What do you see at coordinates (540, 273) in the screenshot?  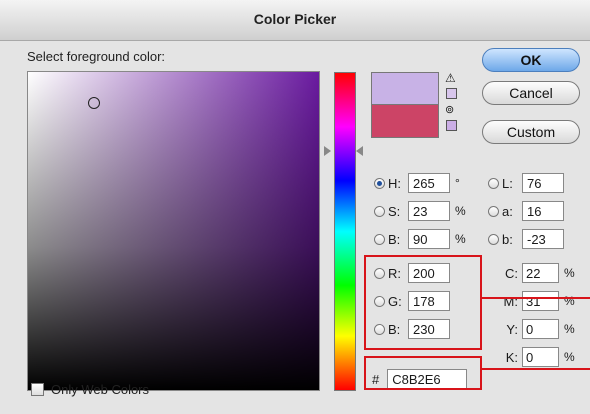 I see `cyan-input: 22` at bounding box center [540, 273].